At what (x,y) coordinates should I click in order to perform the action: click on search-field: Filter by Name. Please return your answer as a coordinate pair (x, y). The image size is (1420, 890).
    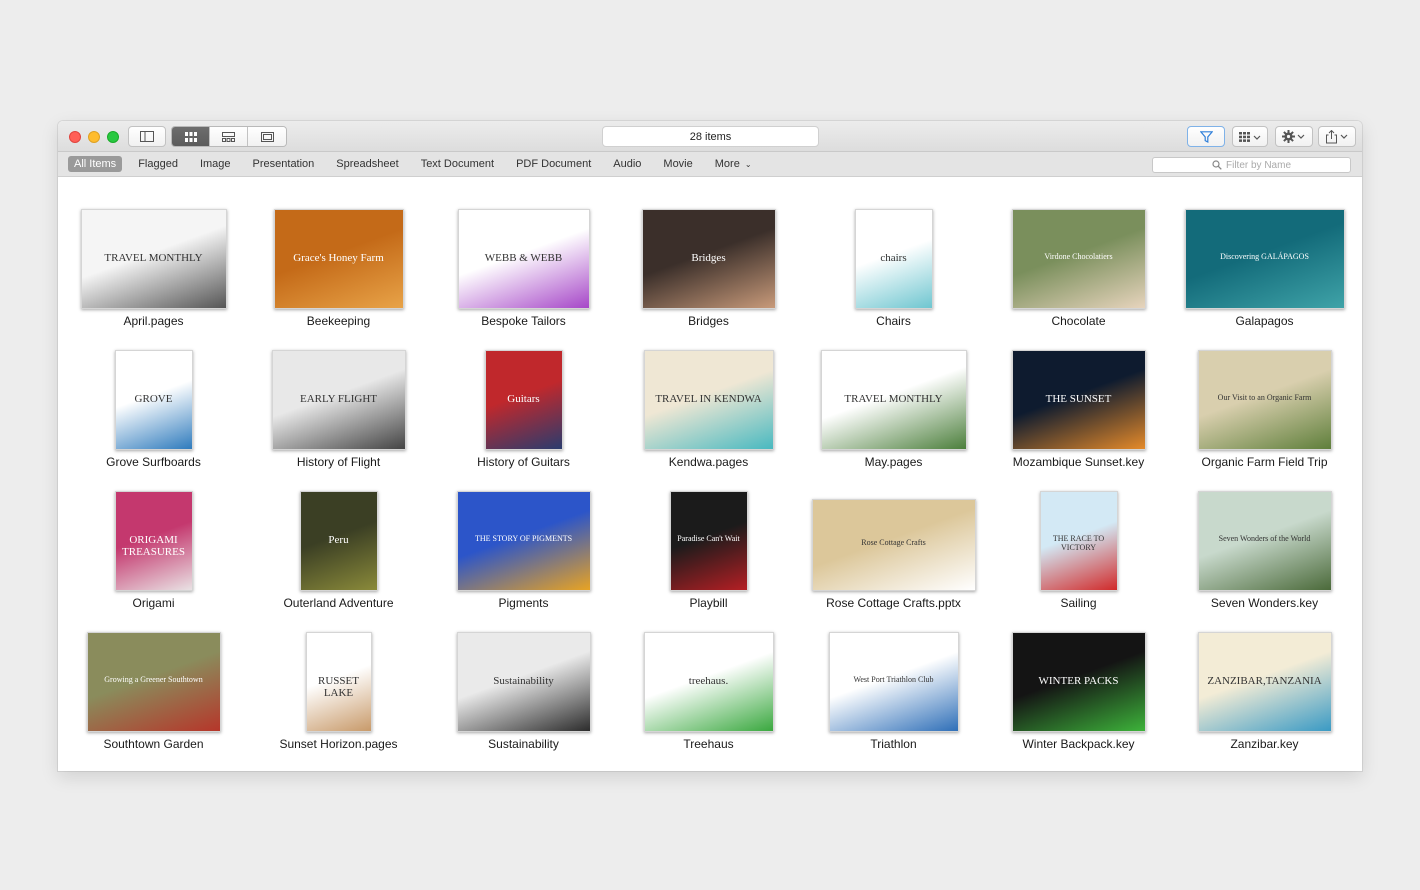
    Looking at the image, I should click on (1251, 165).